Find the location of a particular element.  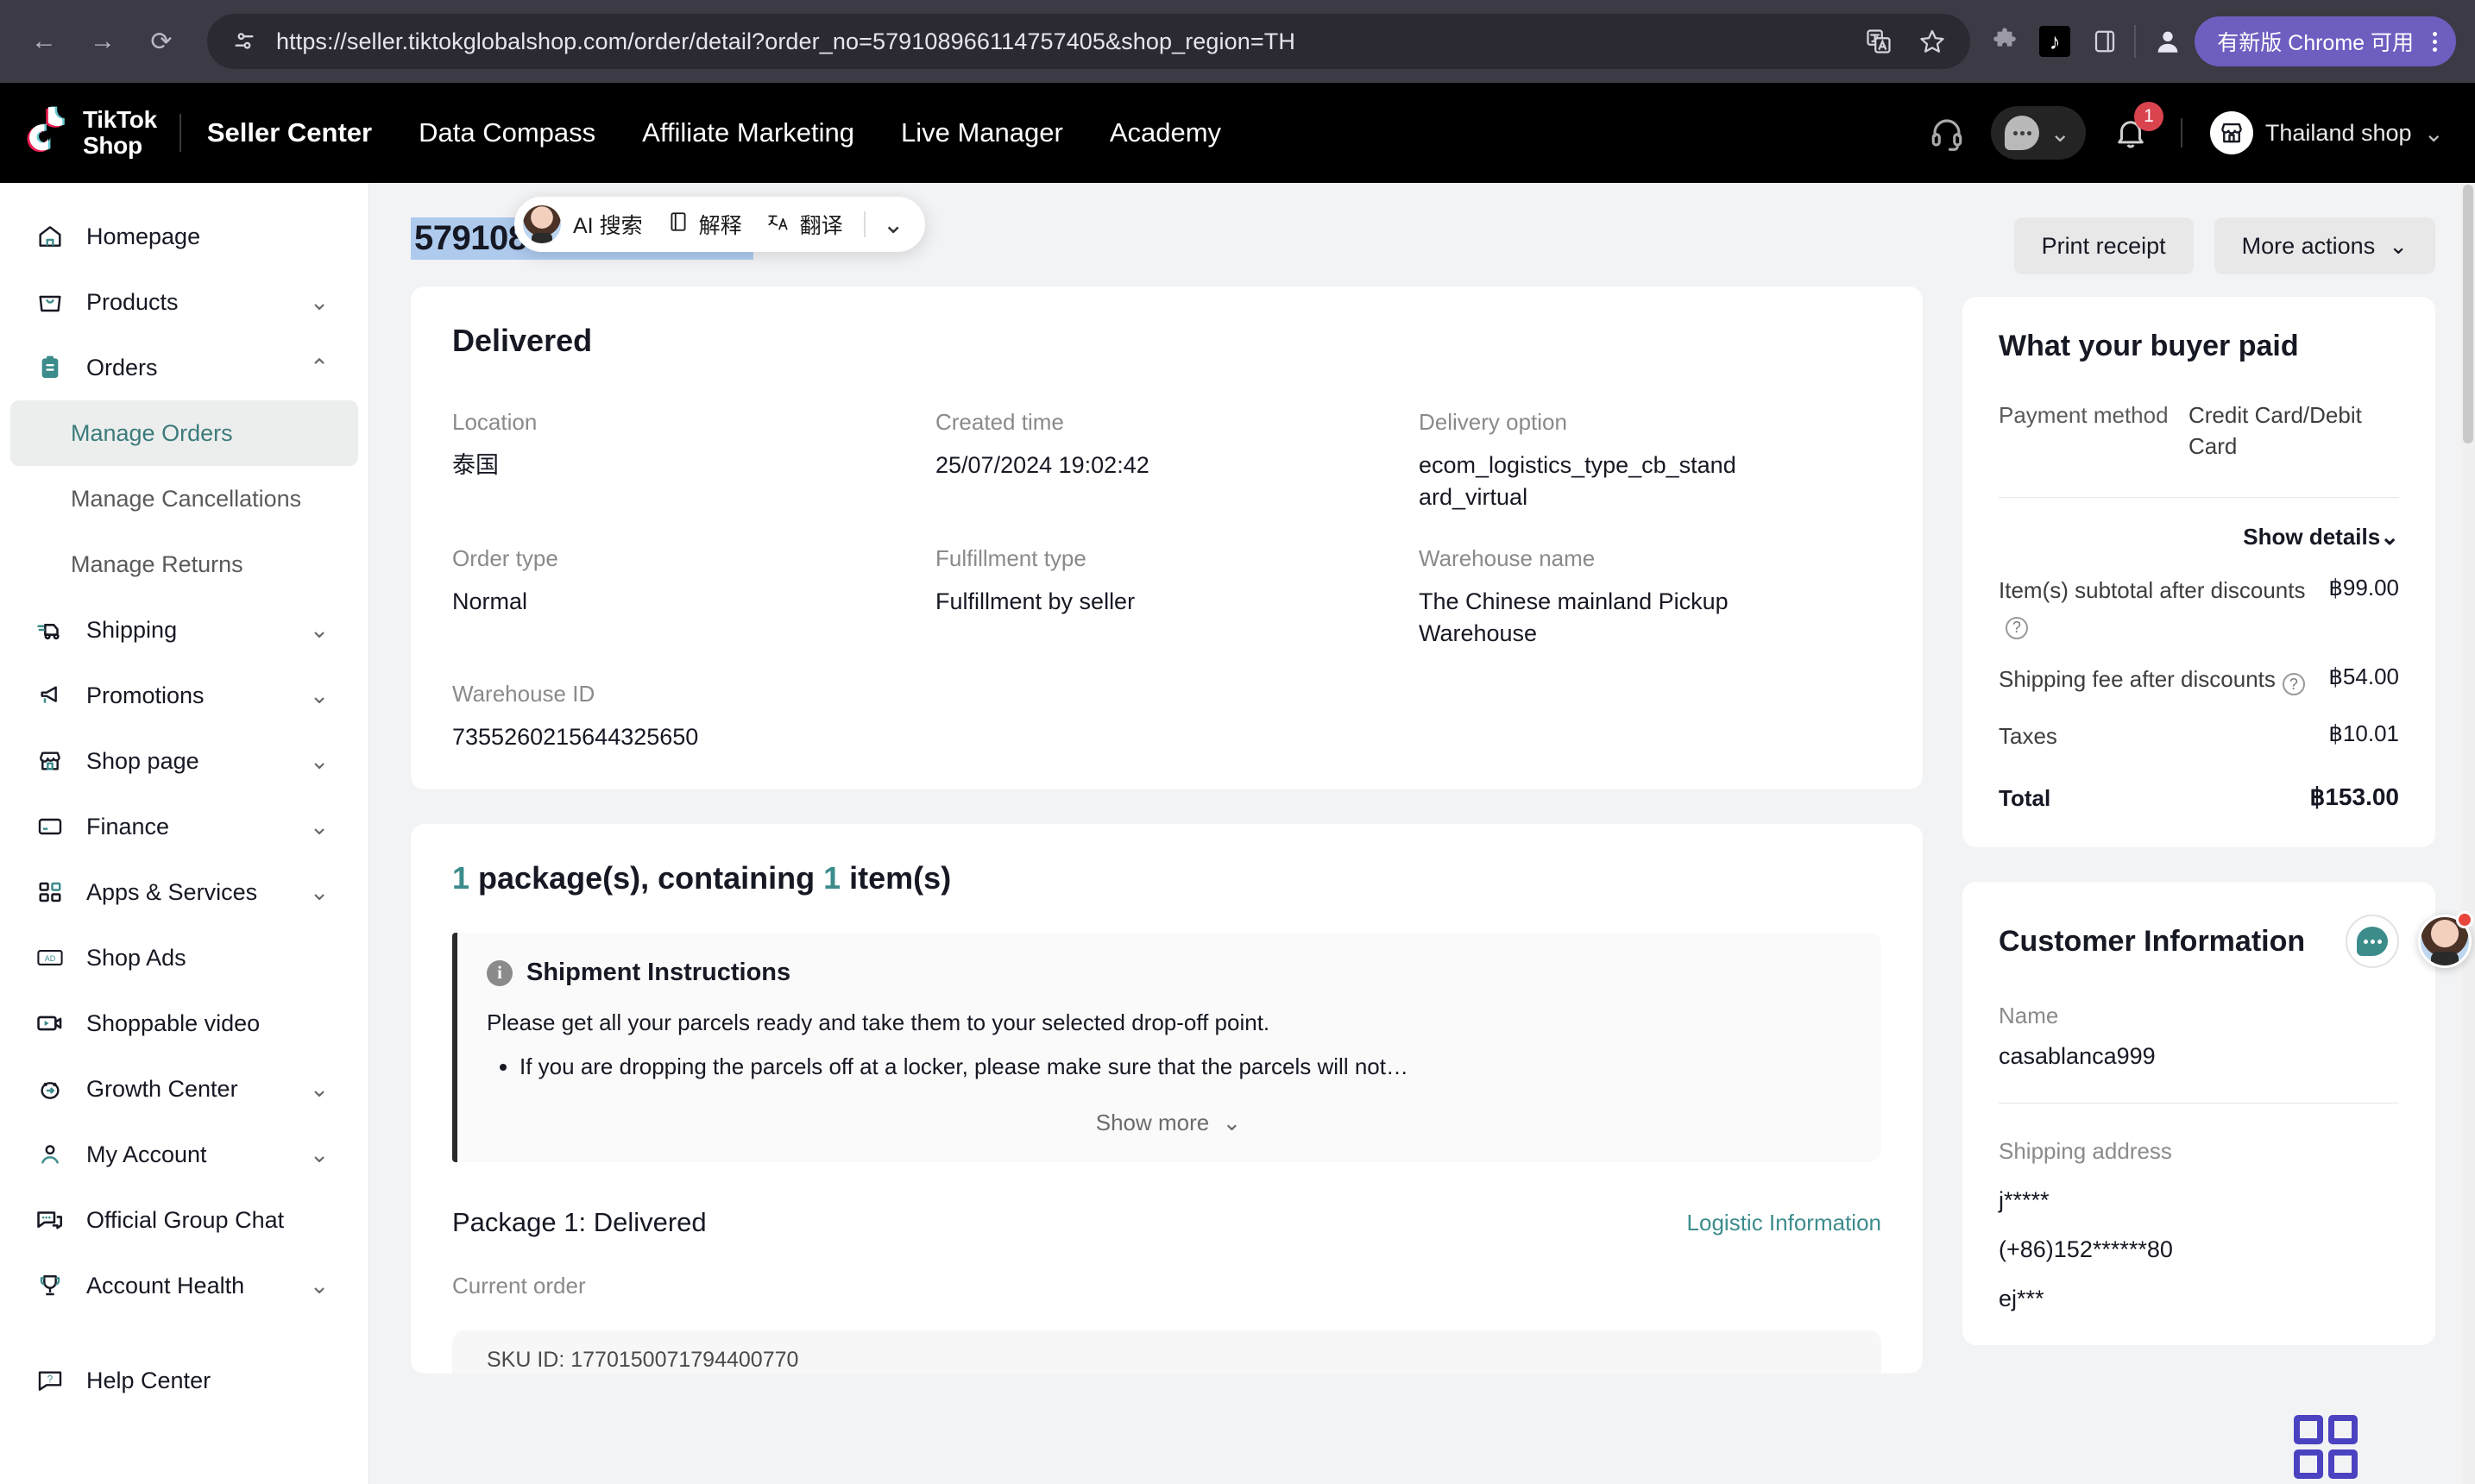

headset-icon is located at coordinates (1946, 132).